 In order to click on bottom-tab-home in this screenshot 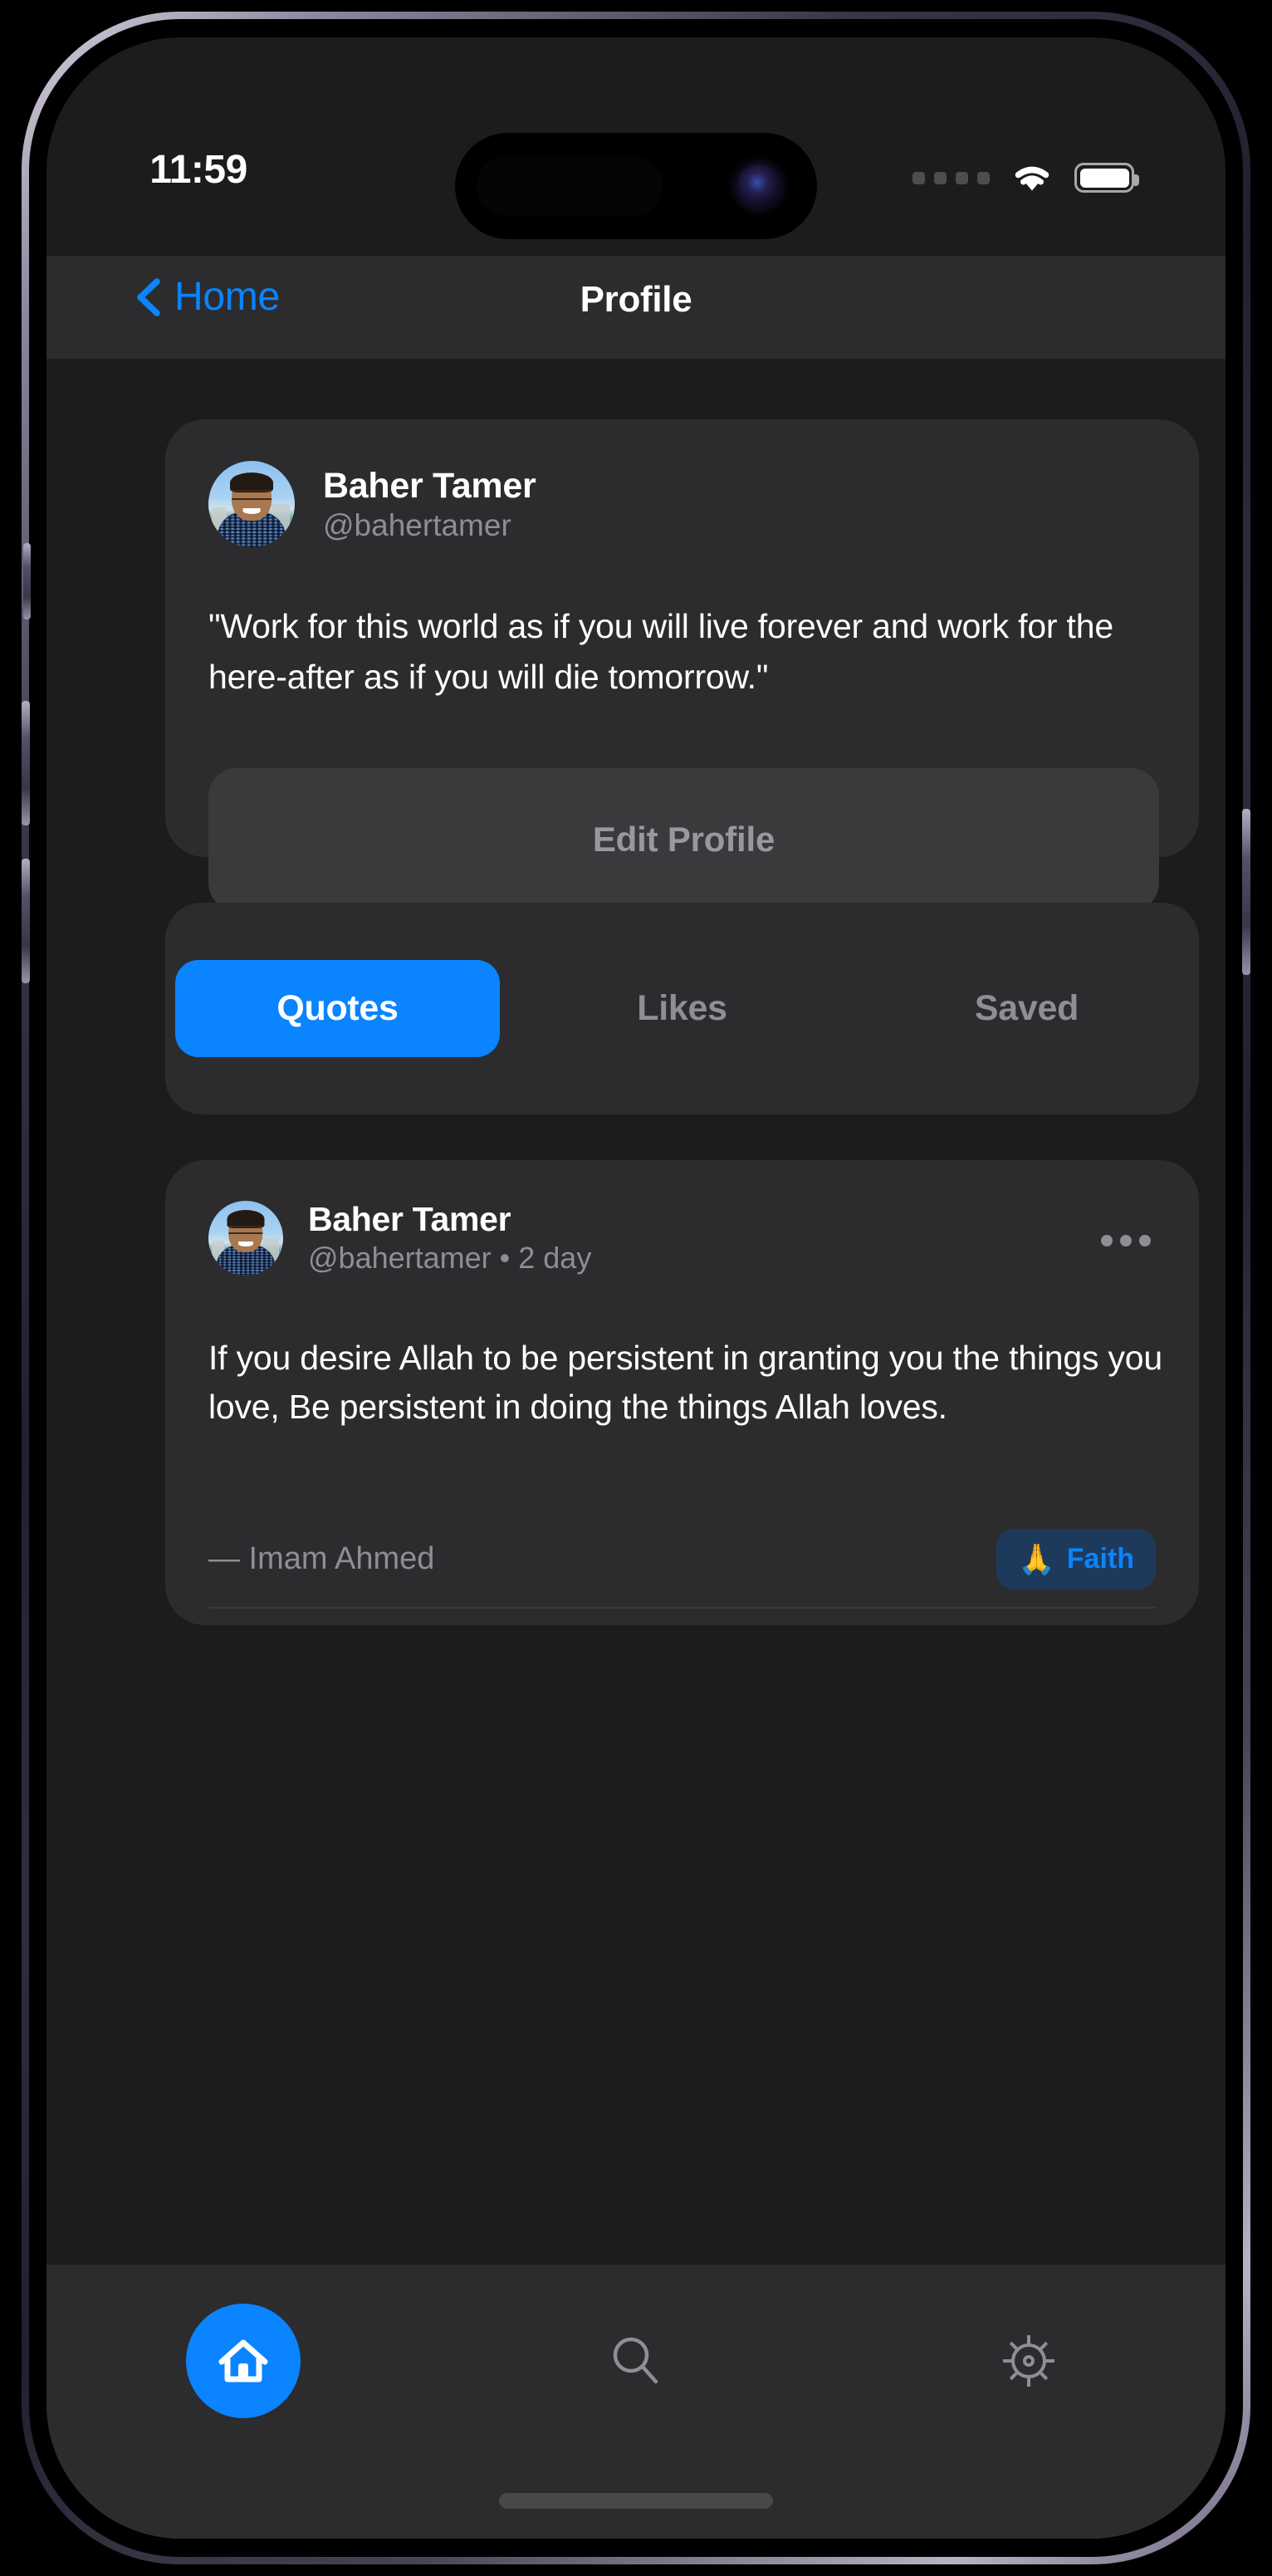, I will do `click(243, 2361)`.